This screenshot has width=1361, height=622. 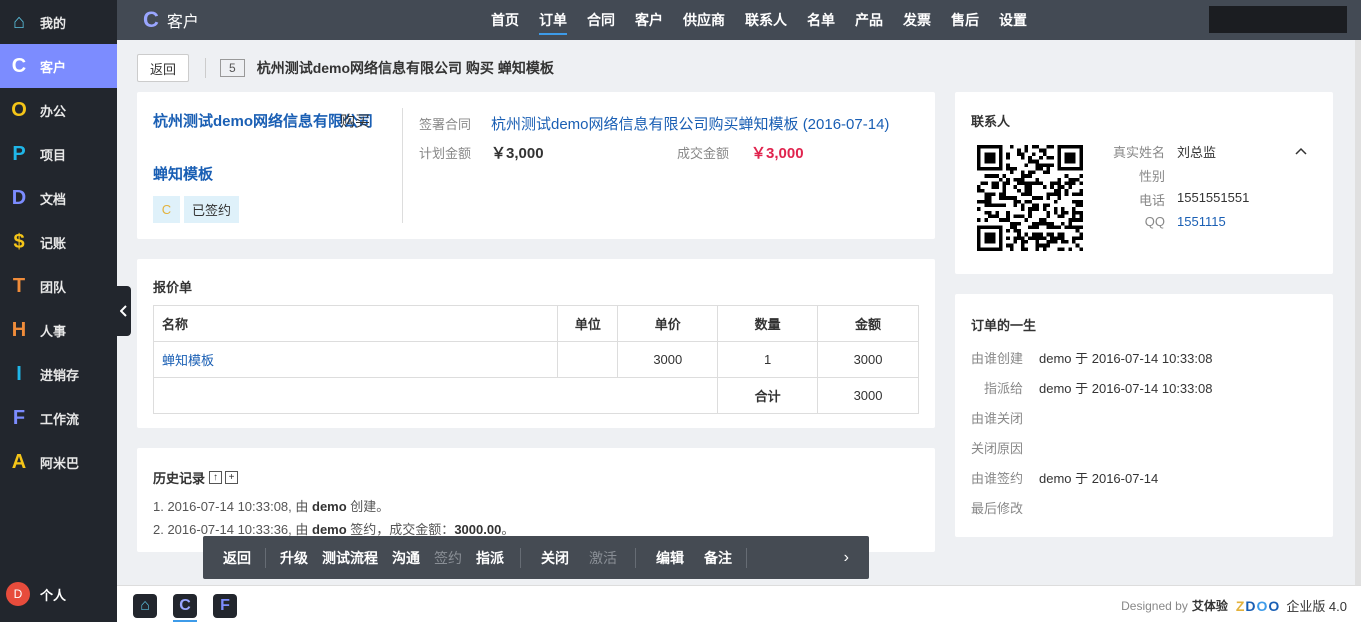 I want to click on chevron-left-icon, so click(x=123, y=311).